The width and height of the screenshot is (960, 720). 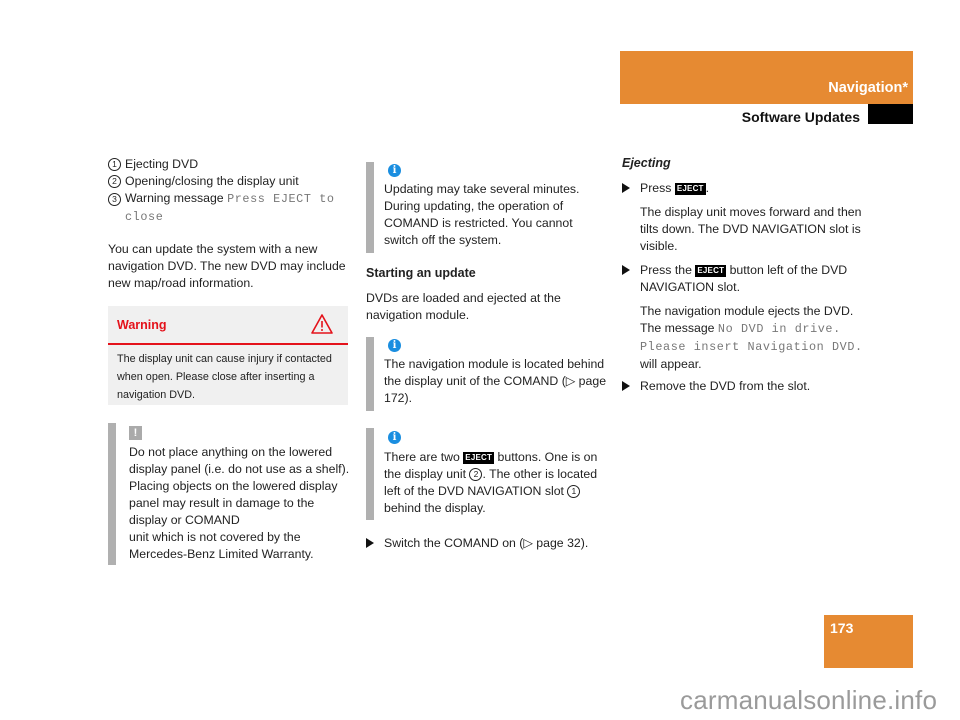 I want to click on subsection-marker, so click(x=890, y=114).